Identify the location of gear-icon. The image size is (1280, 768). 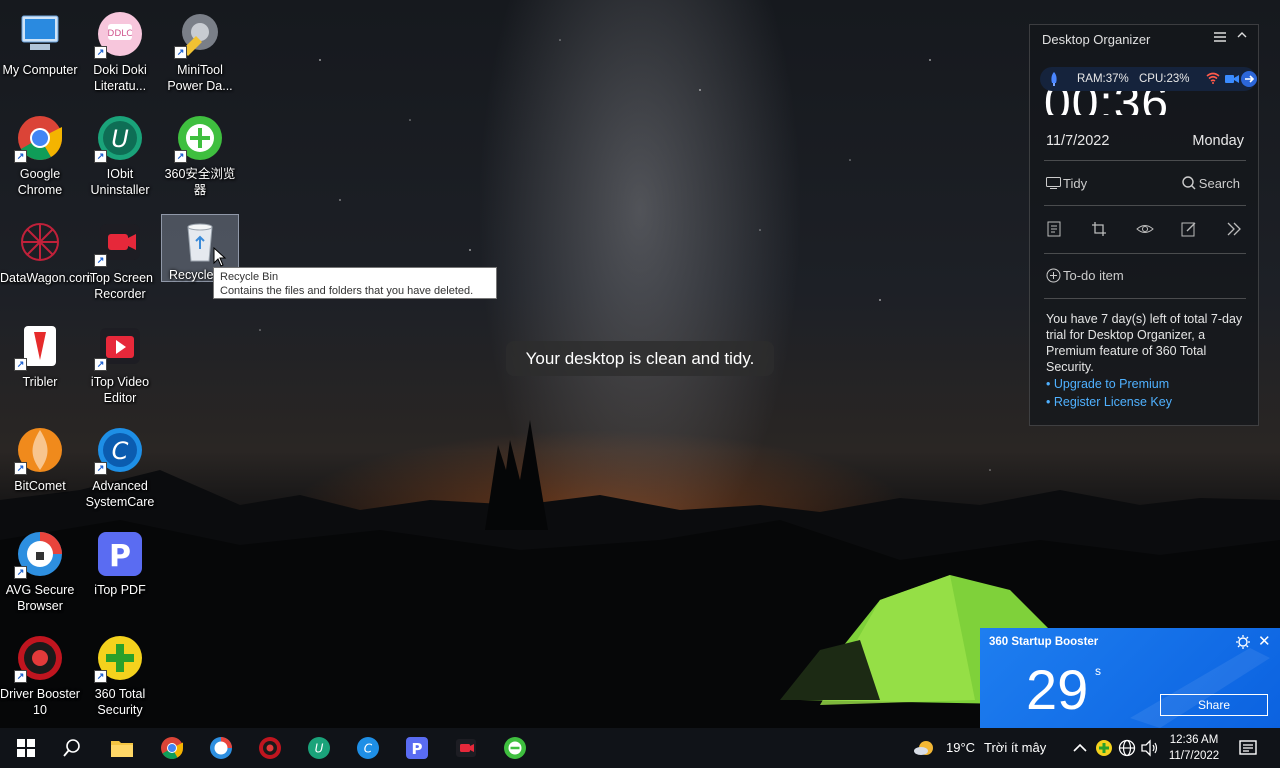
(1243, 642).